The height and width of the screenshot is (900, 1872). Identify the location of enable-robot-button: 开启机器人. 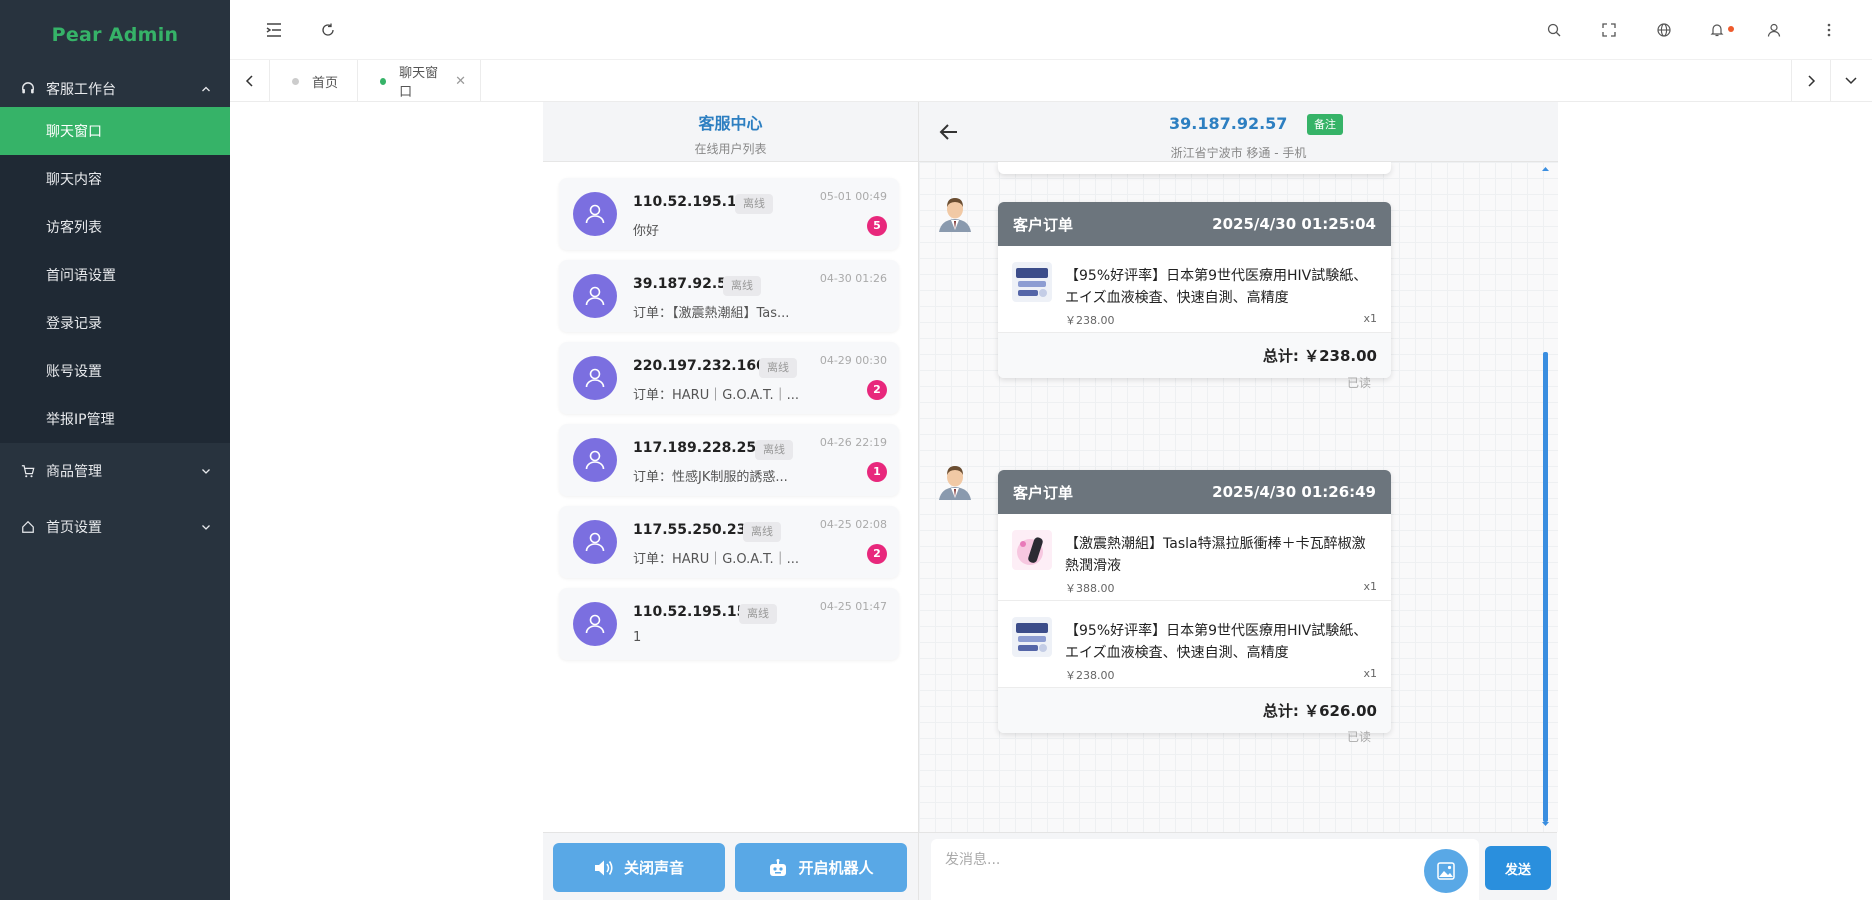
(821, 867).